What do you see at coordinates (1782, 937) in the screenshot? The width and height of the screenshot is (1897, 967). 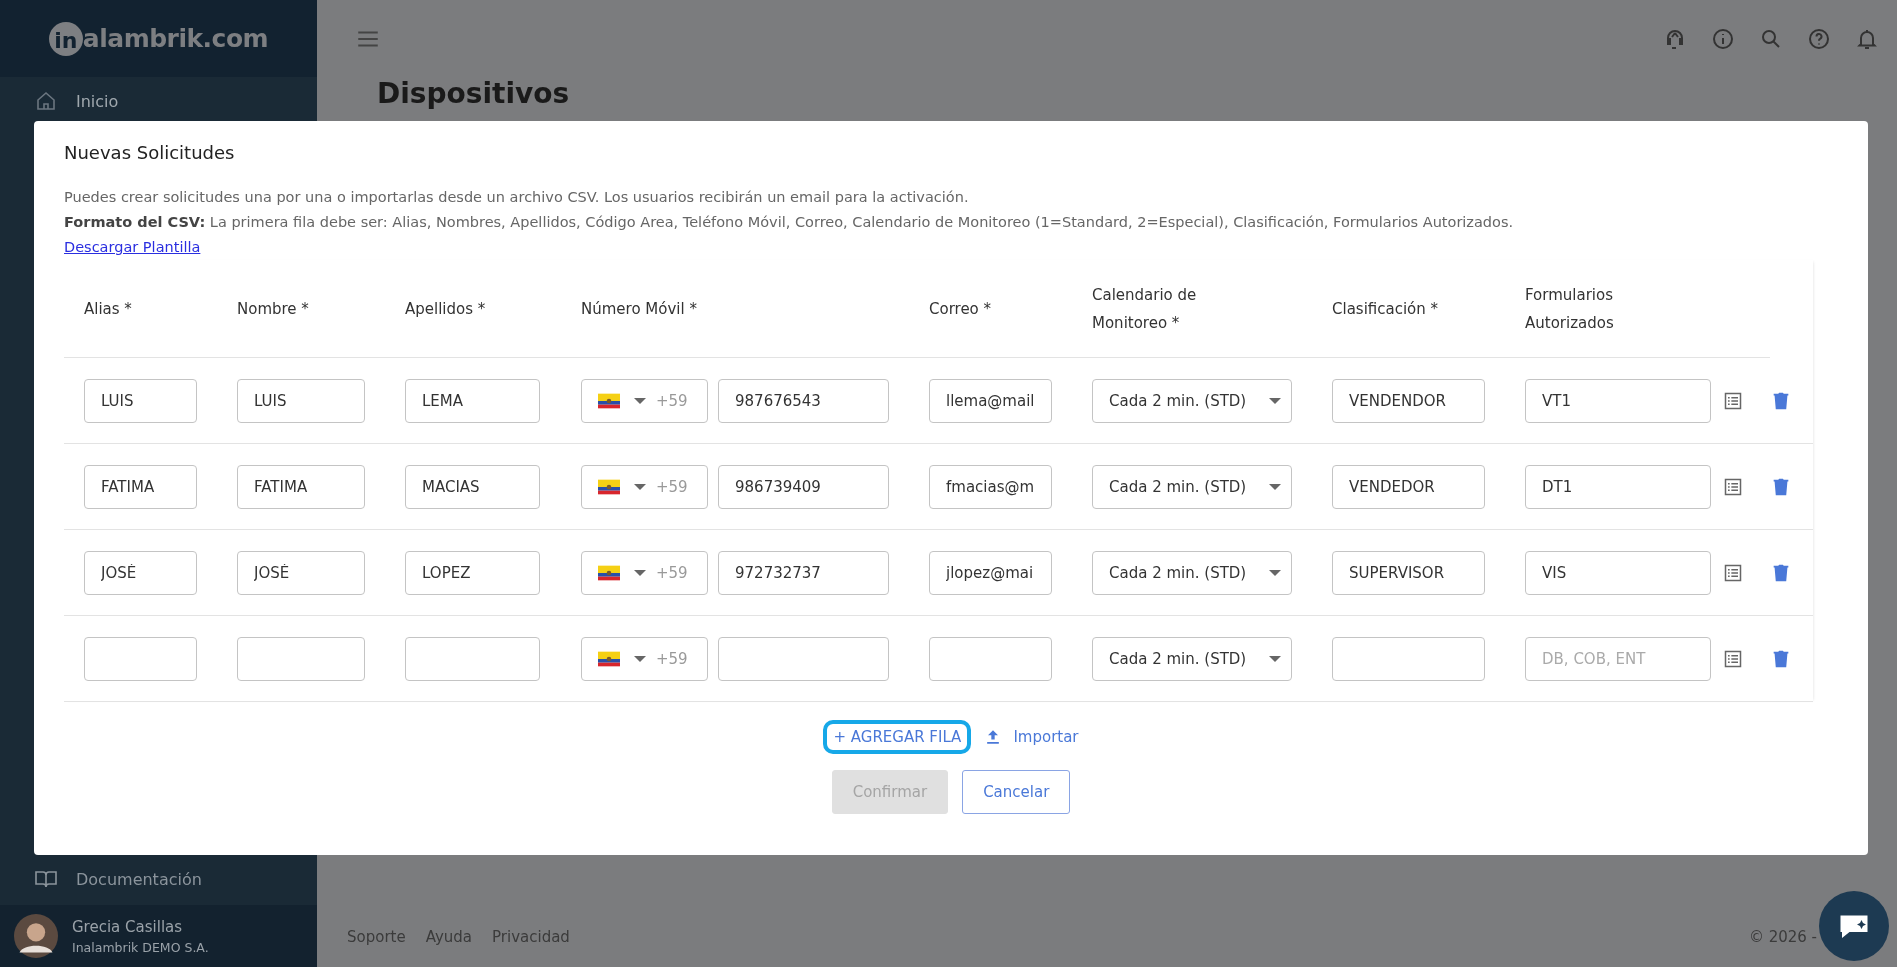 I see `copyright: © 2026 -` at bounding box center [1782, 937].